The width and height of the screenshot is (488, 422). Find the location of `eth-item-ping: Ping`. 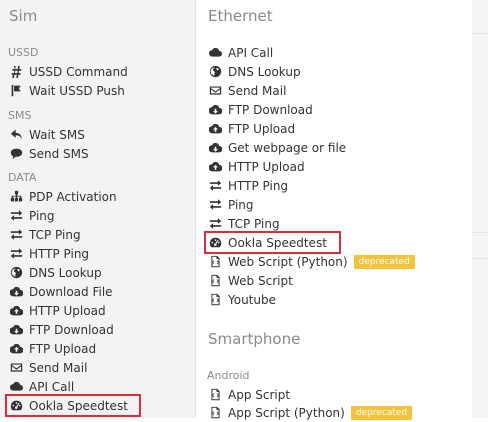

eth-item-ping: Ping is located at coordinates (231, 204).